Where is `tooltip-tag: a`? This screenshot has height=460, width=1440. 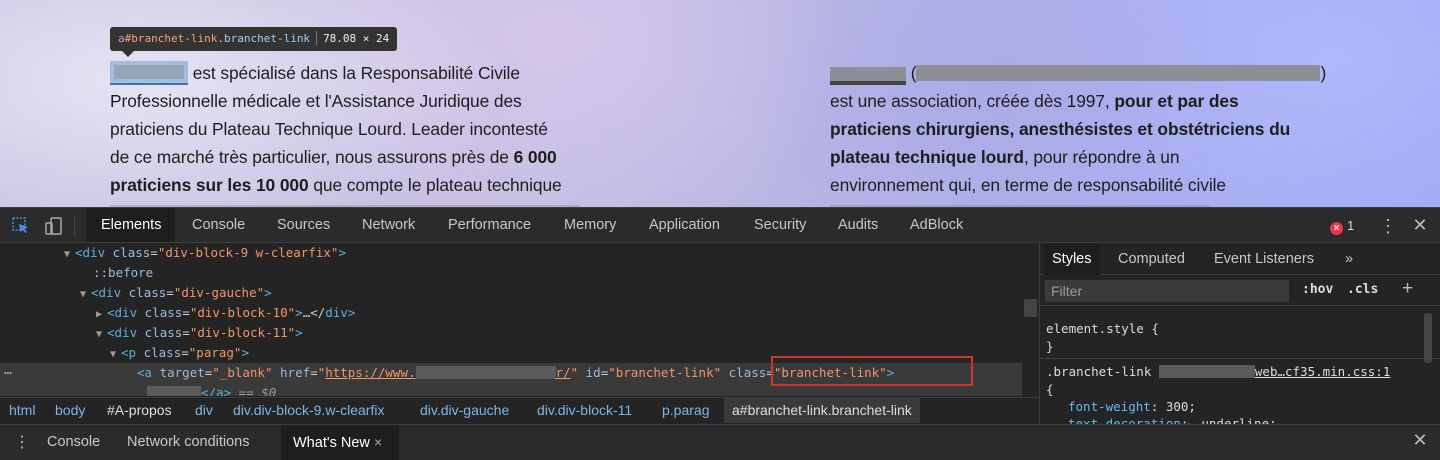
tooltip-tag: a is located at coordinates (121, 38).